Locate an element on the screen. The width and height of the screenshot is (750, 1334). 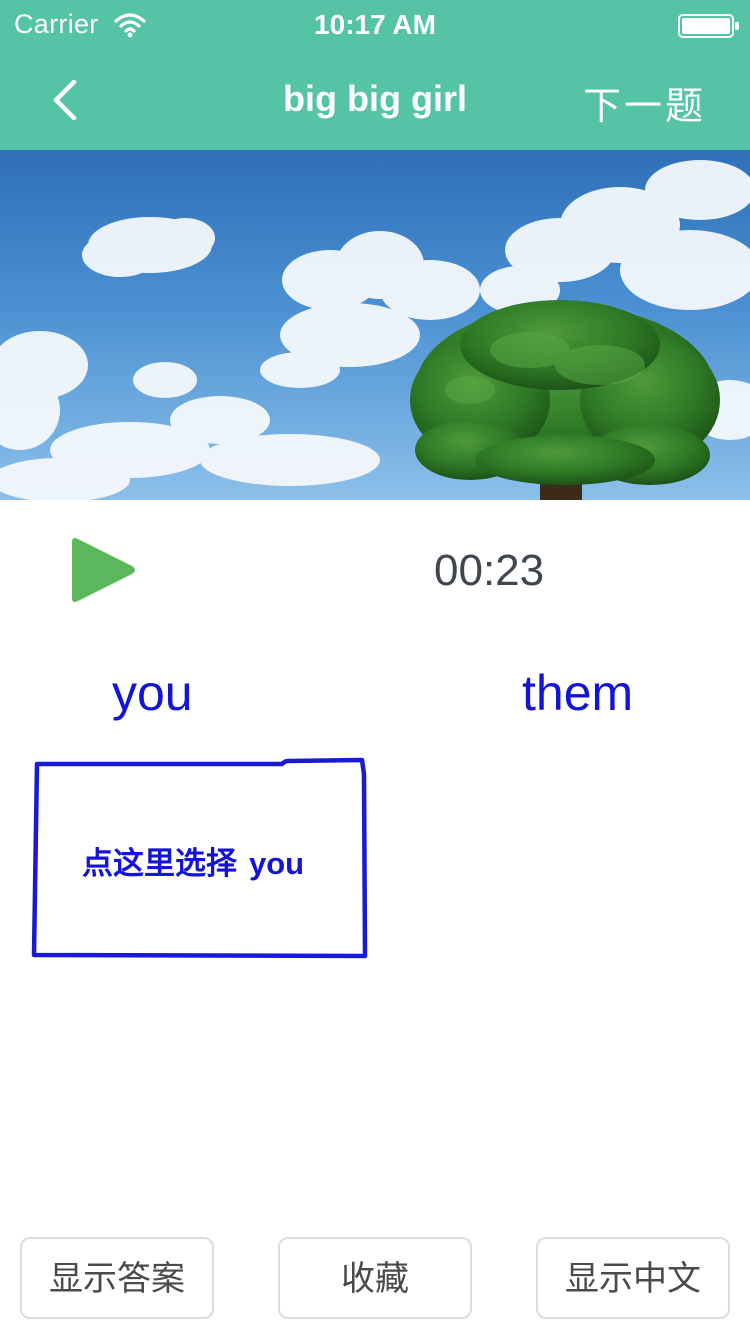
option-them: them is located at coordinates (577, 693).